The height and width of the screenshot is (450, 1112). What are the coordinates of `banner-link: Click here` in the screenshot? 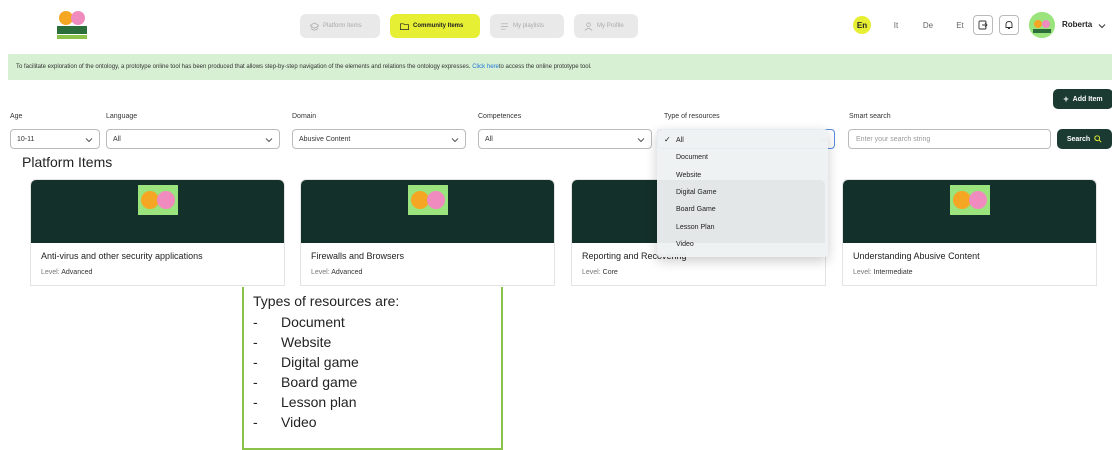 It's located at (485, 67).